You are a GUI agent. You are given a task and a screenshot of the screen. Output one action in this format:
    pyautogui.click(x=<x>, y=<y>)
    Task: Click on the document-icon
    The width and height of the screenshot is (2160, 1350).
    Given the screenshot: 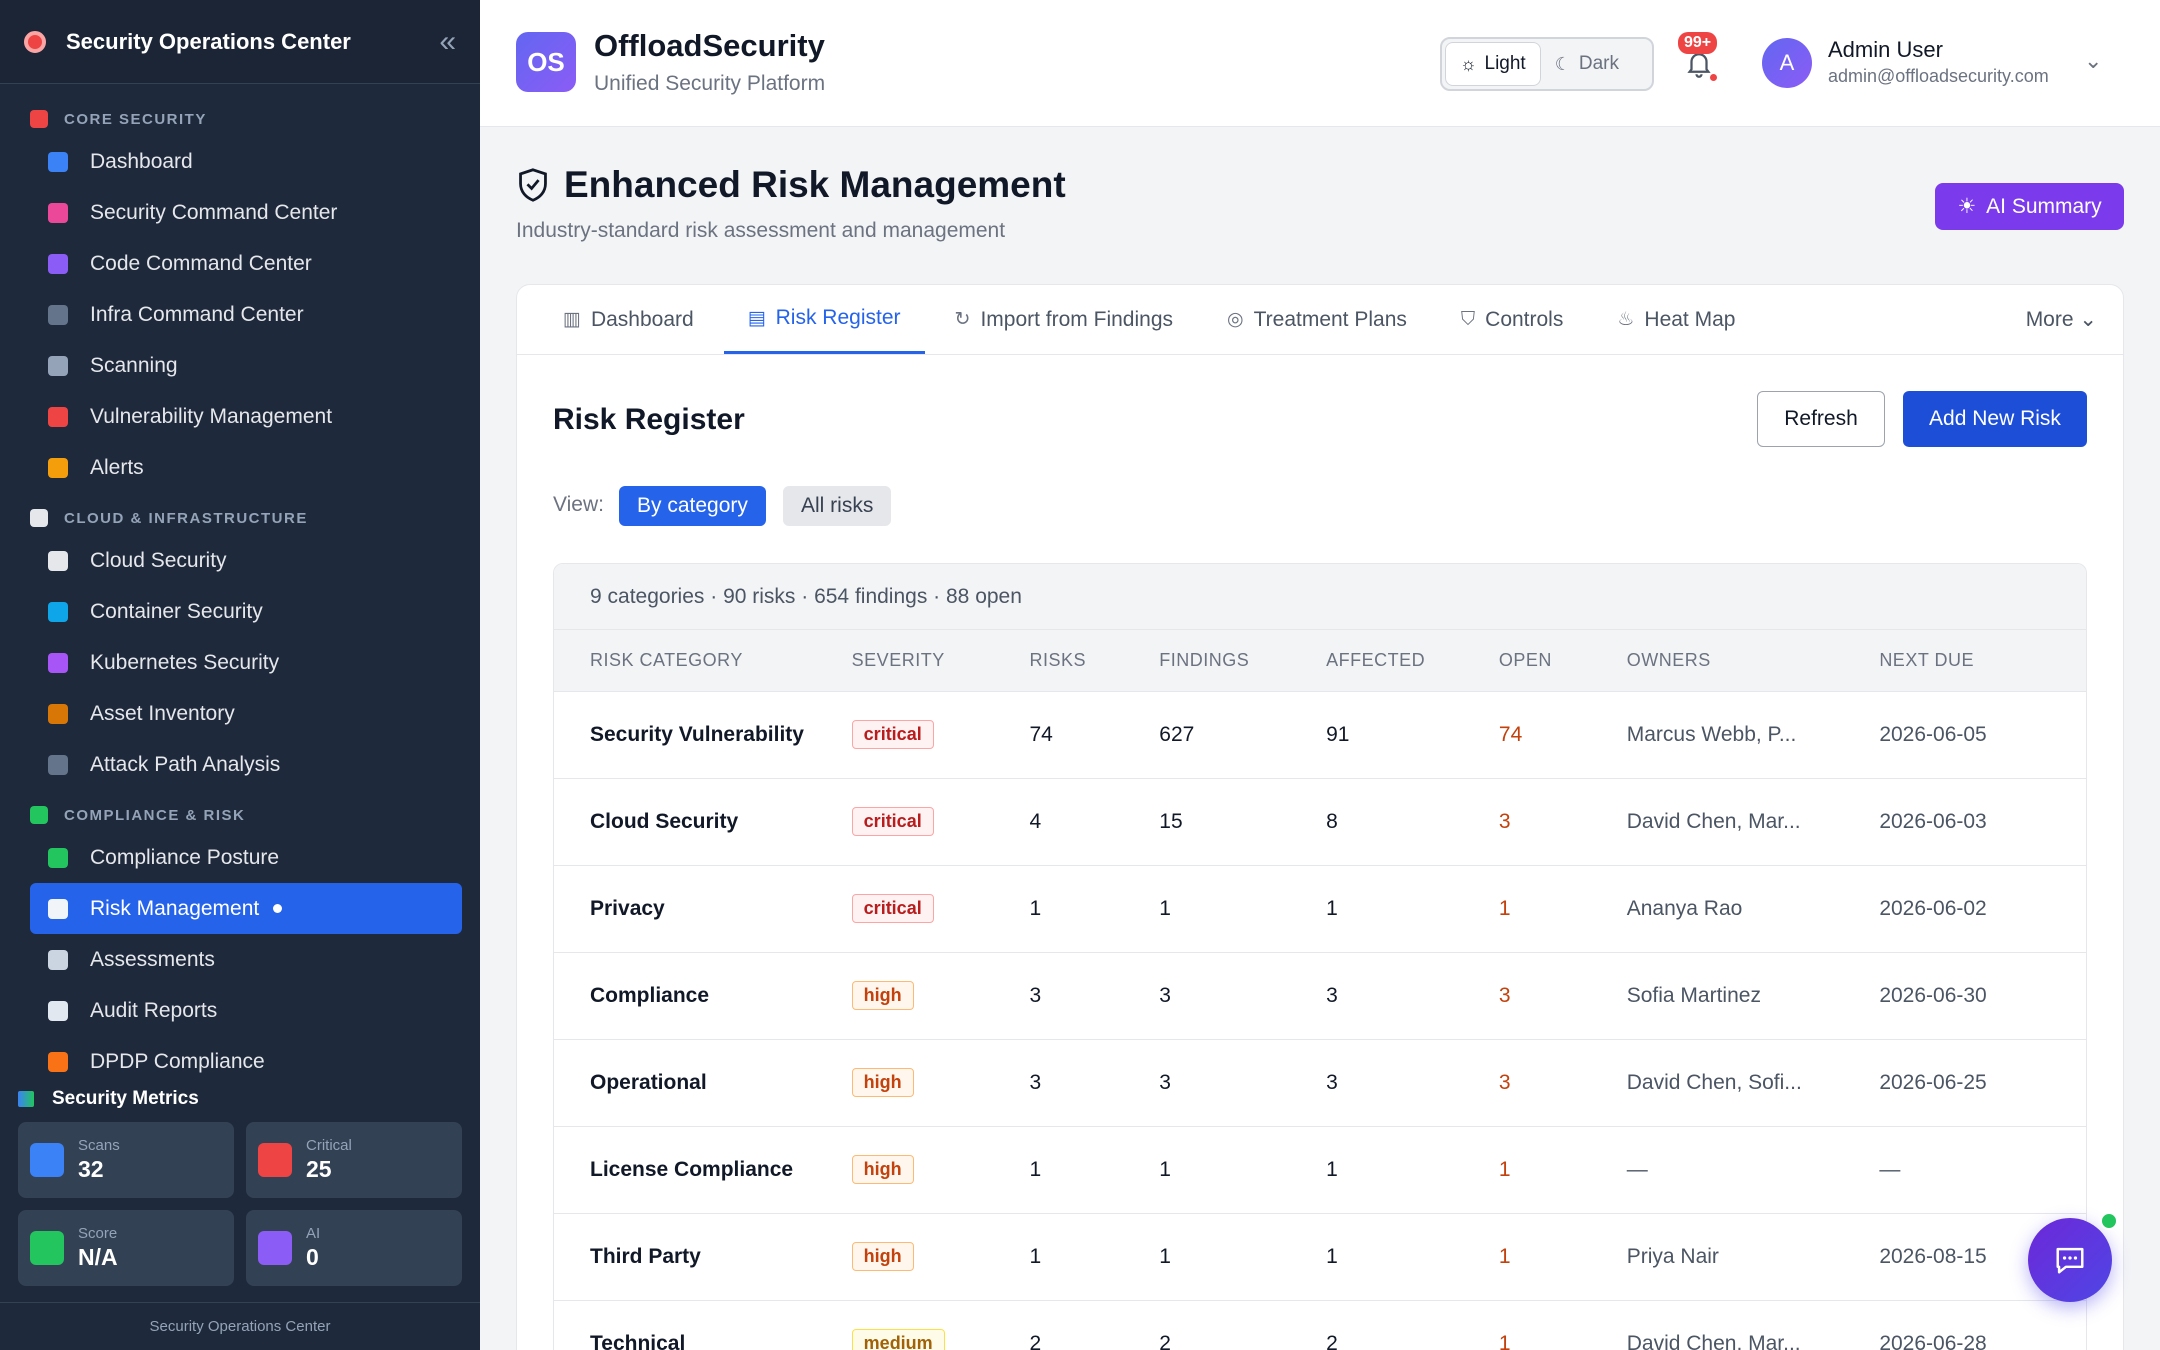 What is the action you would take?
    pyautogui.click(x=58, y=1010)
    